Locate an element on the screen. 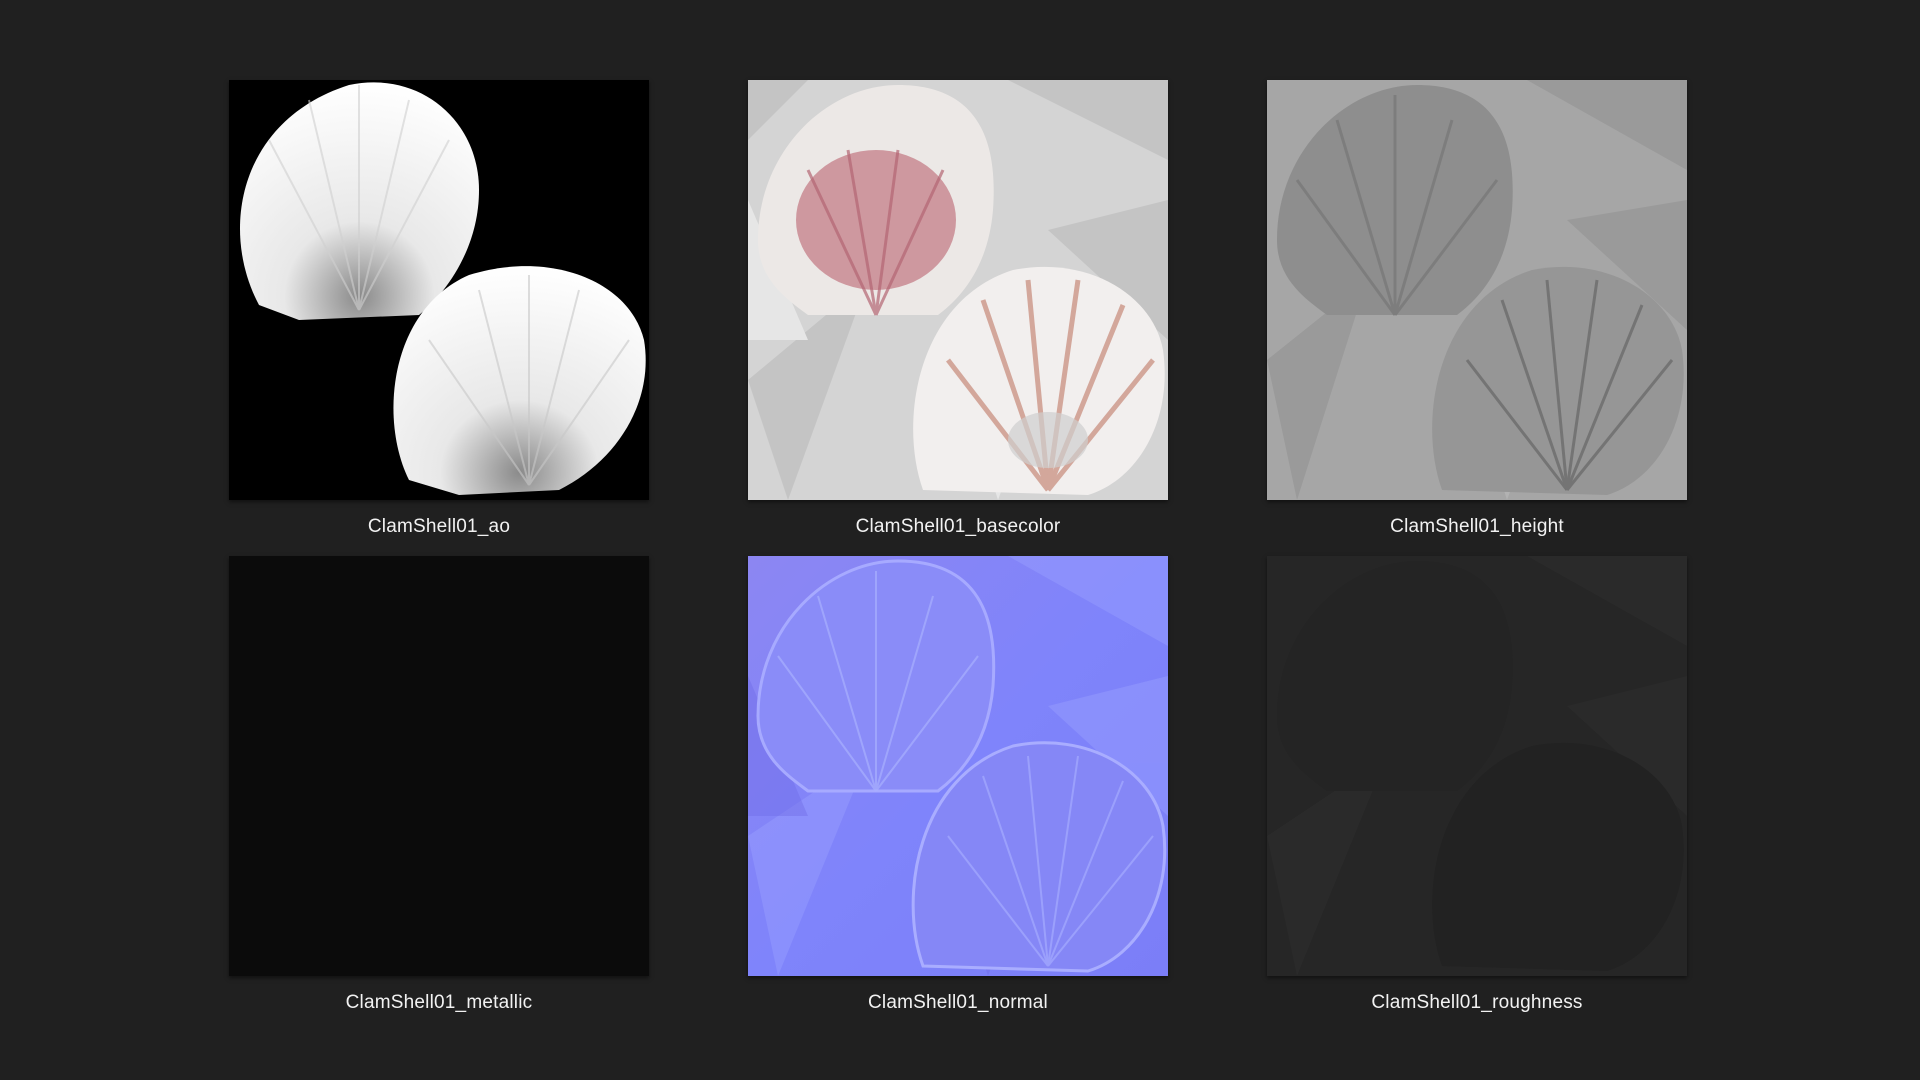 Image resolution: width=1920 pixels, height=1080 pixels. basecolor-thumbnail is located at coordinates (958, 290).